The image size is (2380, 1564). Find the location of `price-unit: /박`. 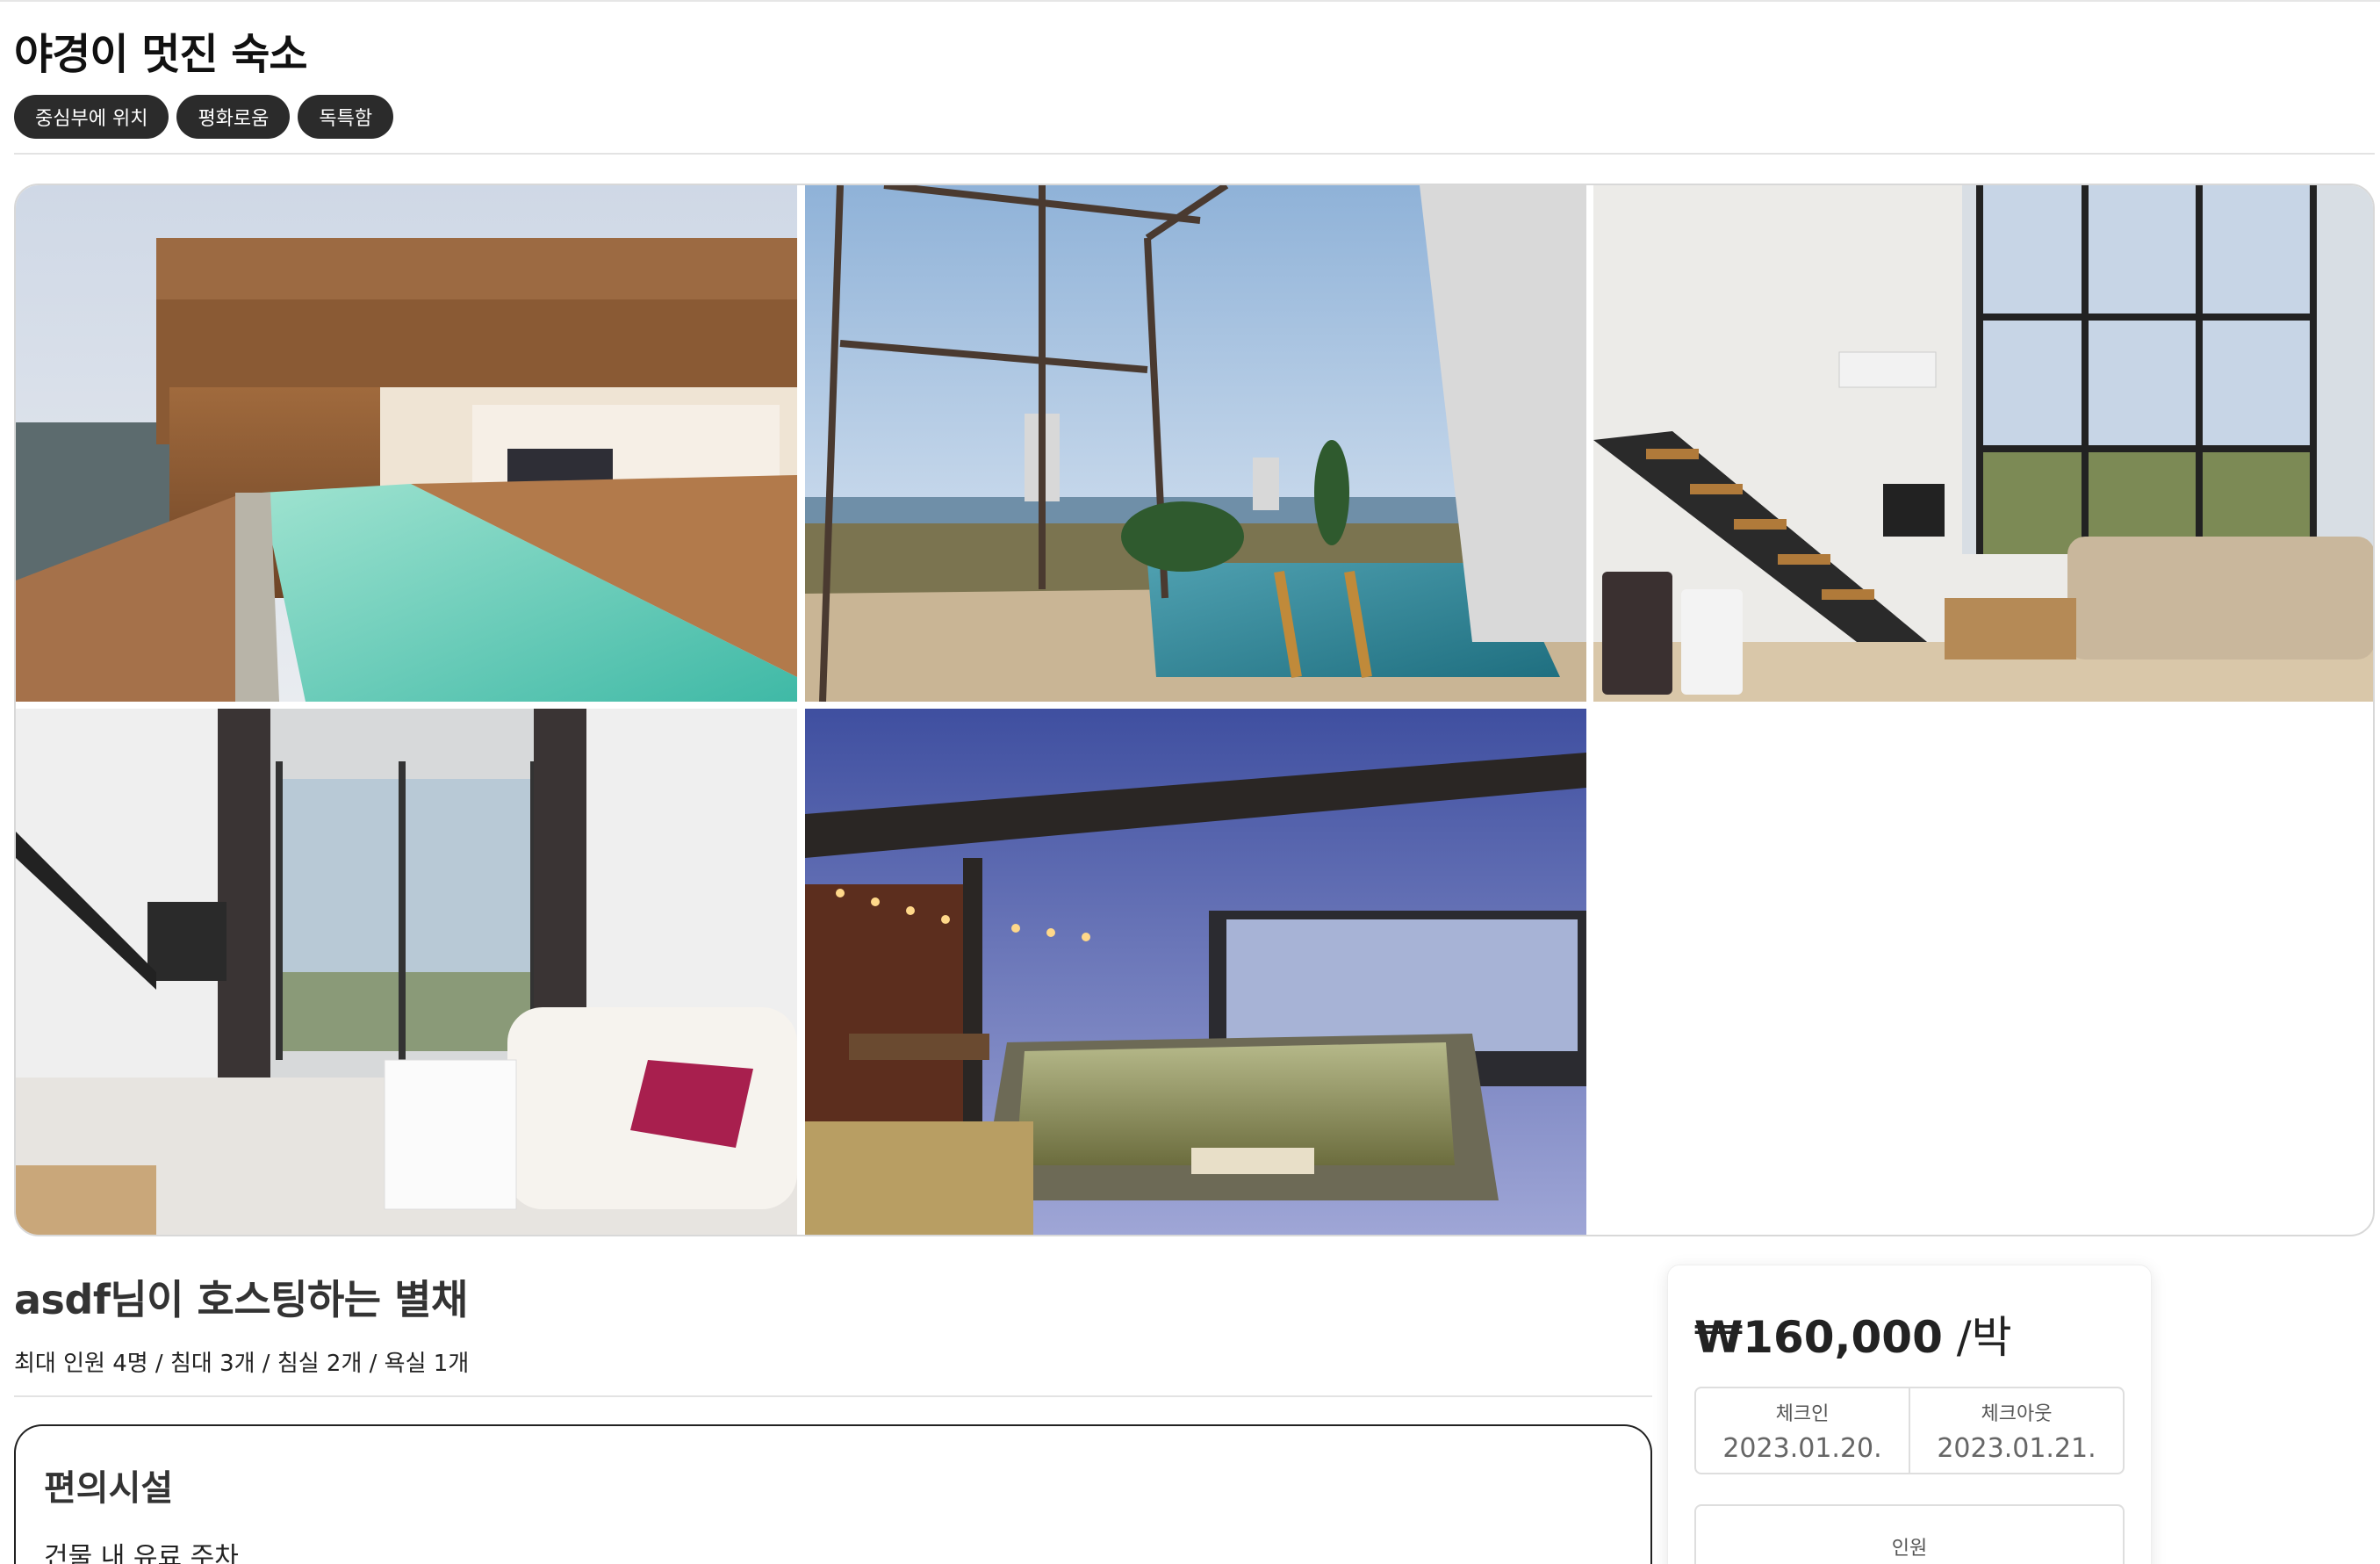

price-unit: /박 is located at coordinates (1977, 1338).